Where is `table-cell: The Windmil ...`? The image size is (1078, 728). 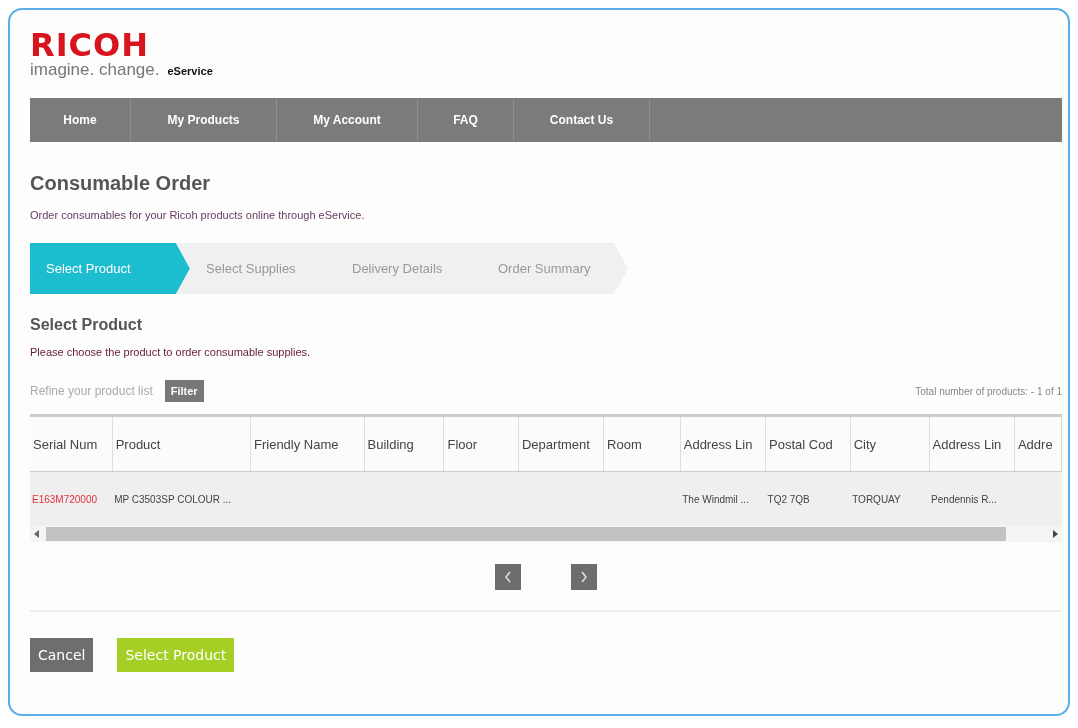
table-cell: The Windmil ... is located at coordinates (723, 498).